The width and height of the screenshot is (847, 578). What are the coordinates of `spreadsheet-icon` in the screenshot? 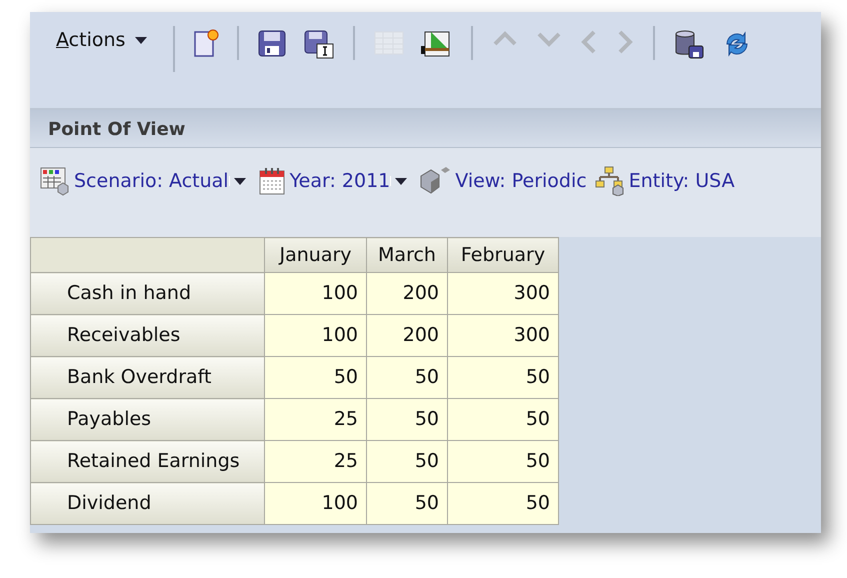 It's located at (55, 181).